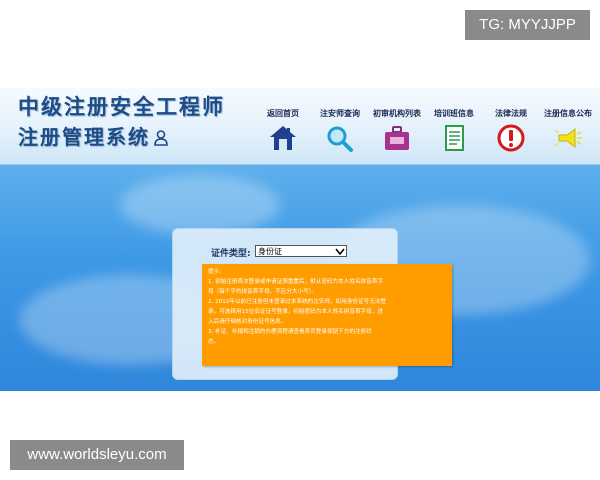  What do you see at coordinates (340, 139) in the screenshot?
I see `magnifier-icon` at bounding box center [340, 139].